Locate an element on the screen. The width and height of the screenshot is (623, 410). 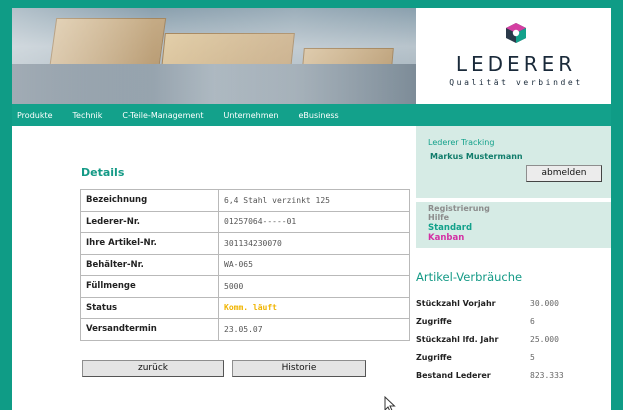
list-item: Stückzahl lfd. Jahr 25.000 is located at coordinates (516, 339).